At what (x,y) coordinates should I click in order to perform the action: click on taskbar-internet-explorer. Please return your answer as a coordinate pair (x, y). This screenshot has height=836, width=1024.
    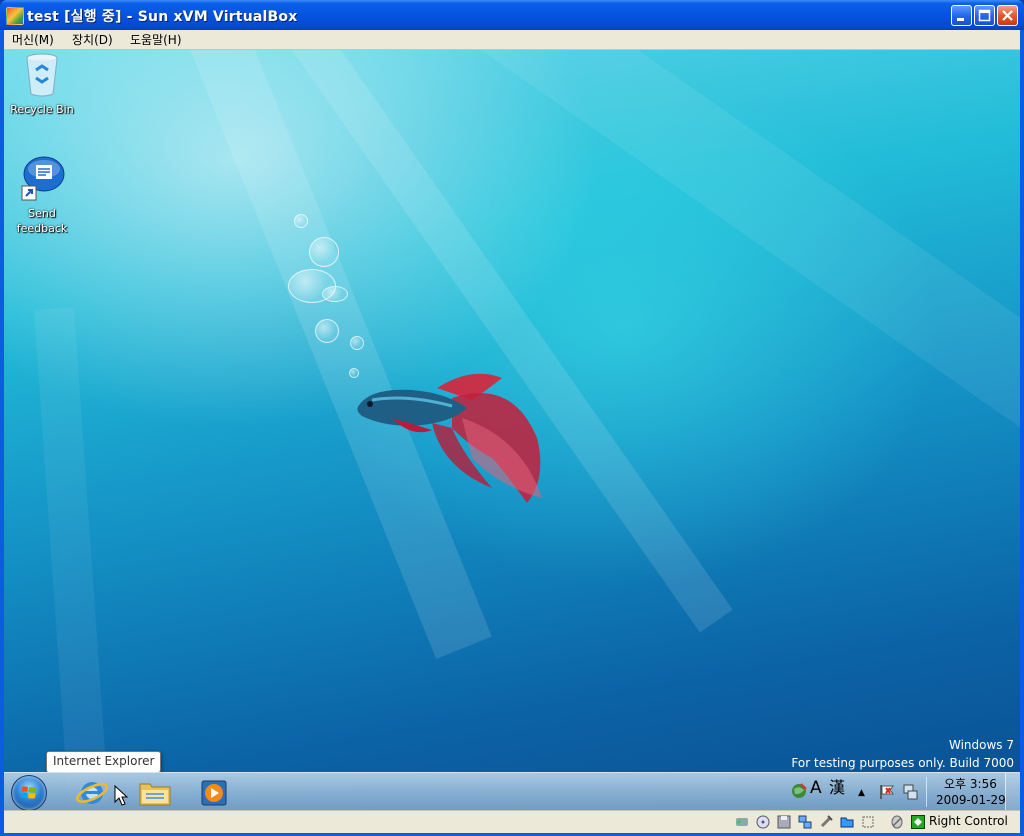
    Looking at the image, I should click on (93, 792).